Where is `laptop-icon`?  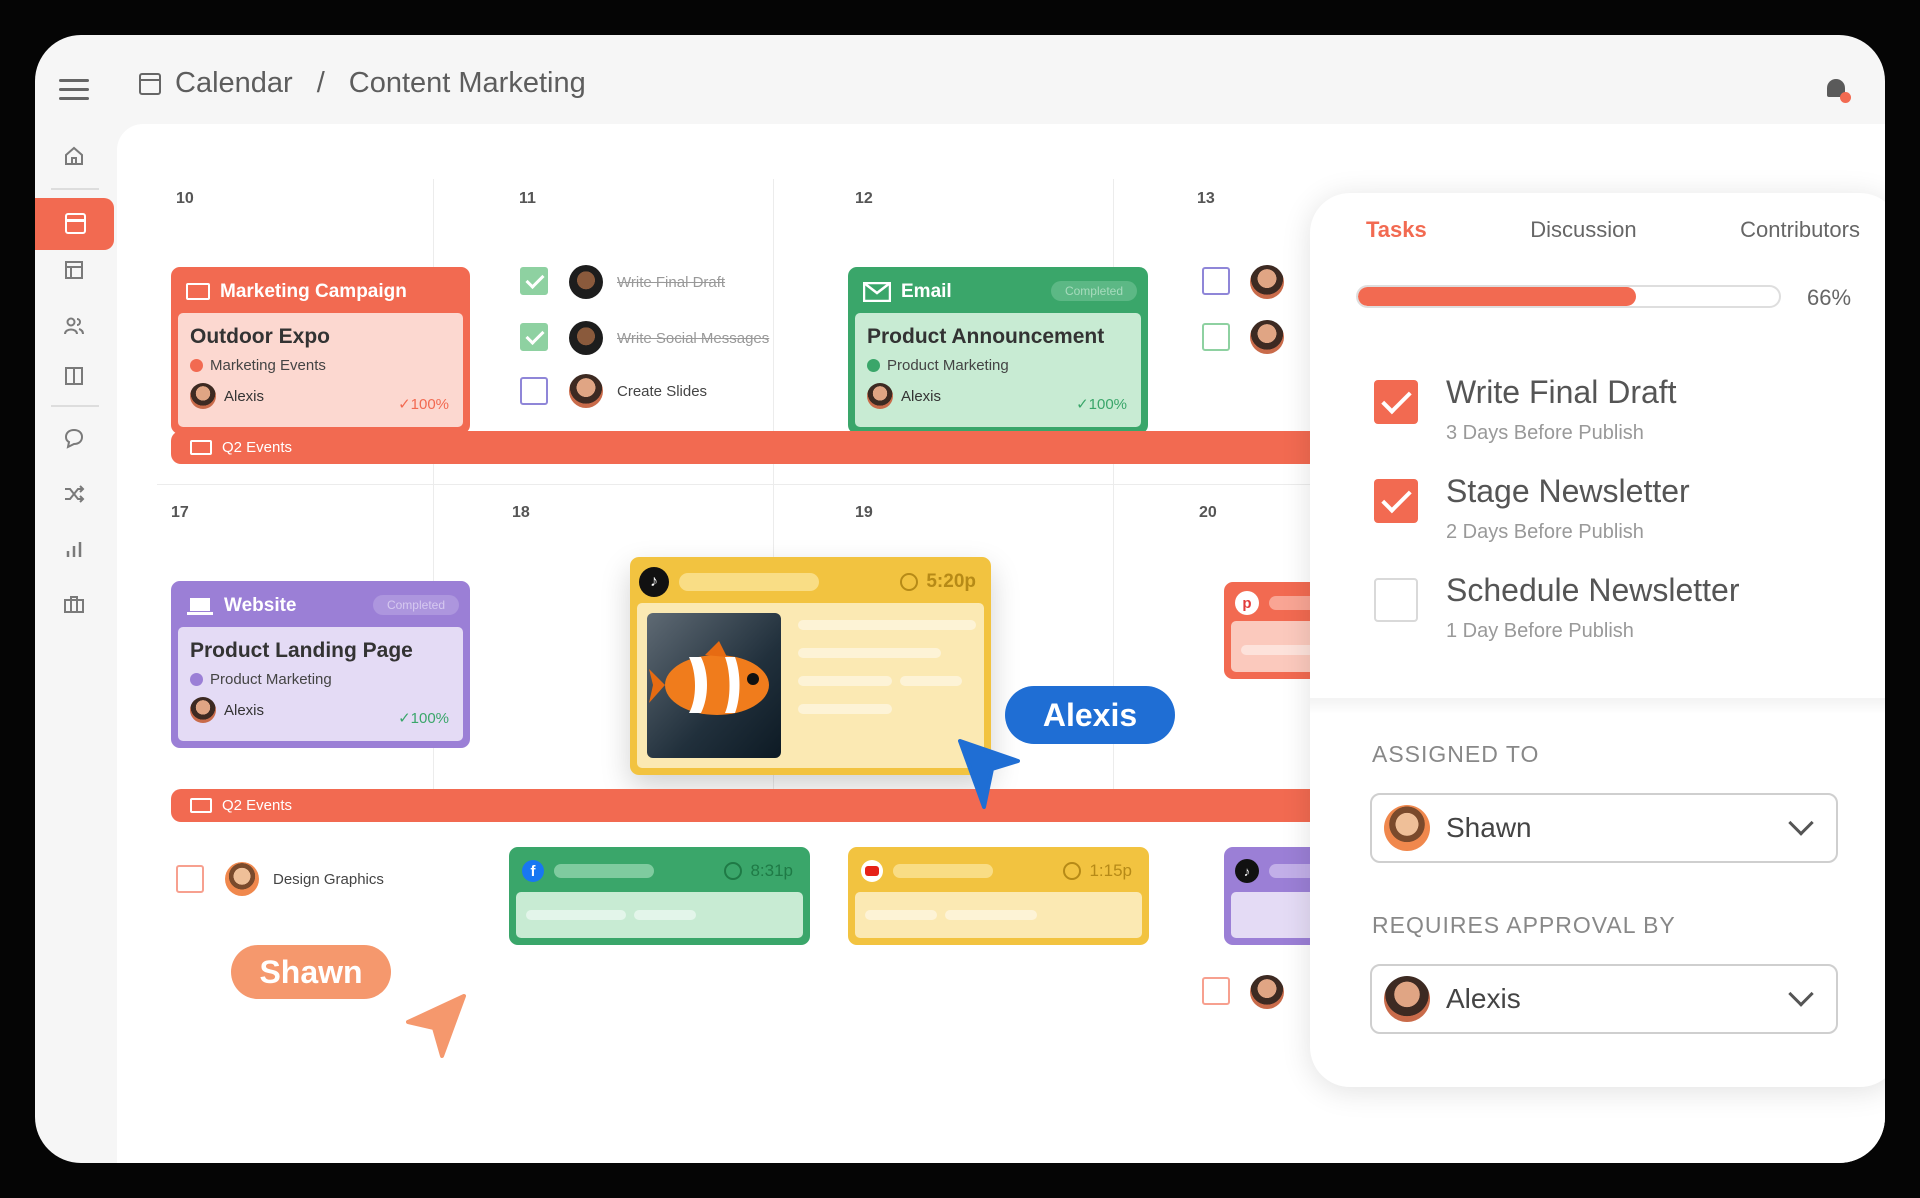 laptop-icon is located at coordinates (200, 606).